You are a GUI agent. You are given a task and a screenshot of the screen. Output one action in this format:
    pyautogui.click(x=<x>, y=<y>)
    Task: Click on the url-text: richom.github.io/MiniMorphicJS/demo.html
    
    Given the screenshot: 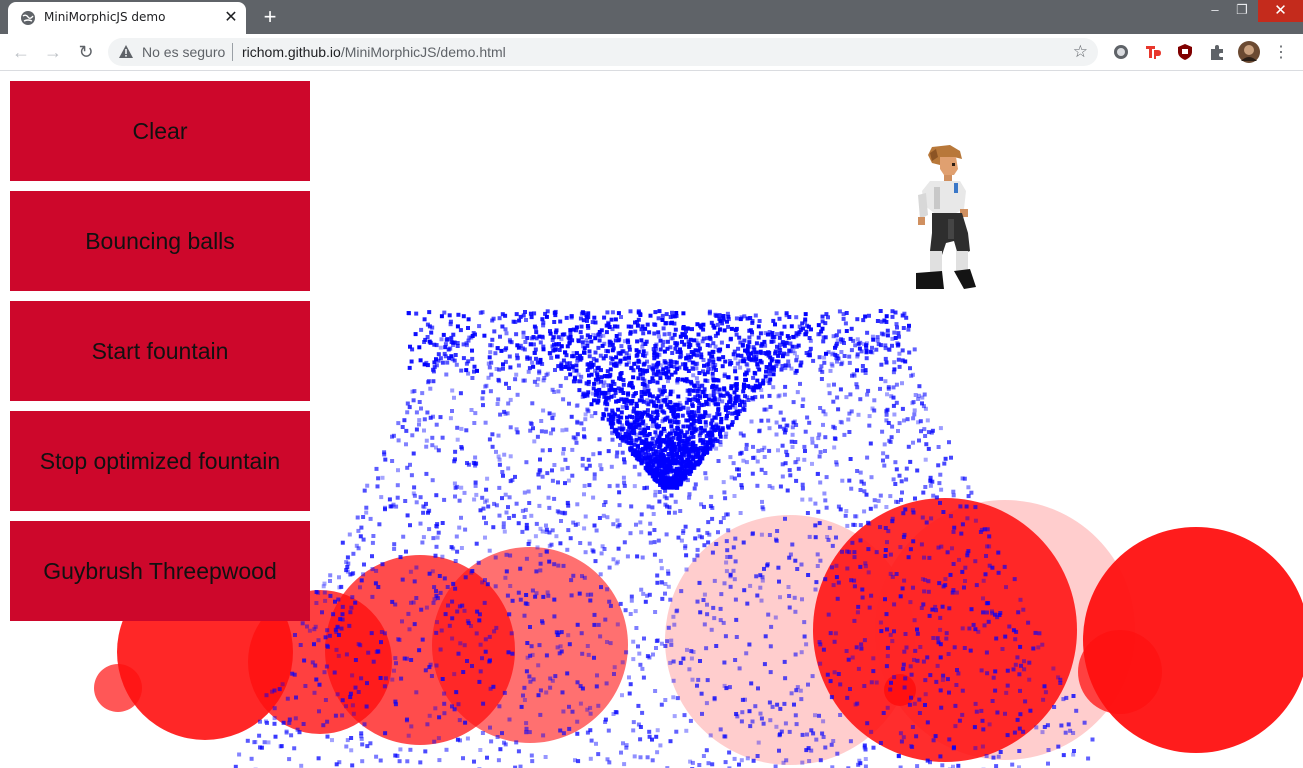 What is the action you would take?
    pyautogui.click(x=374, y=52)
    